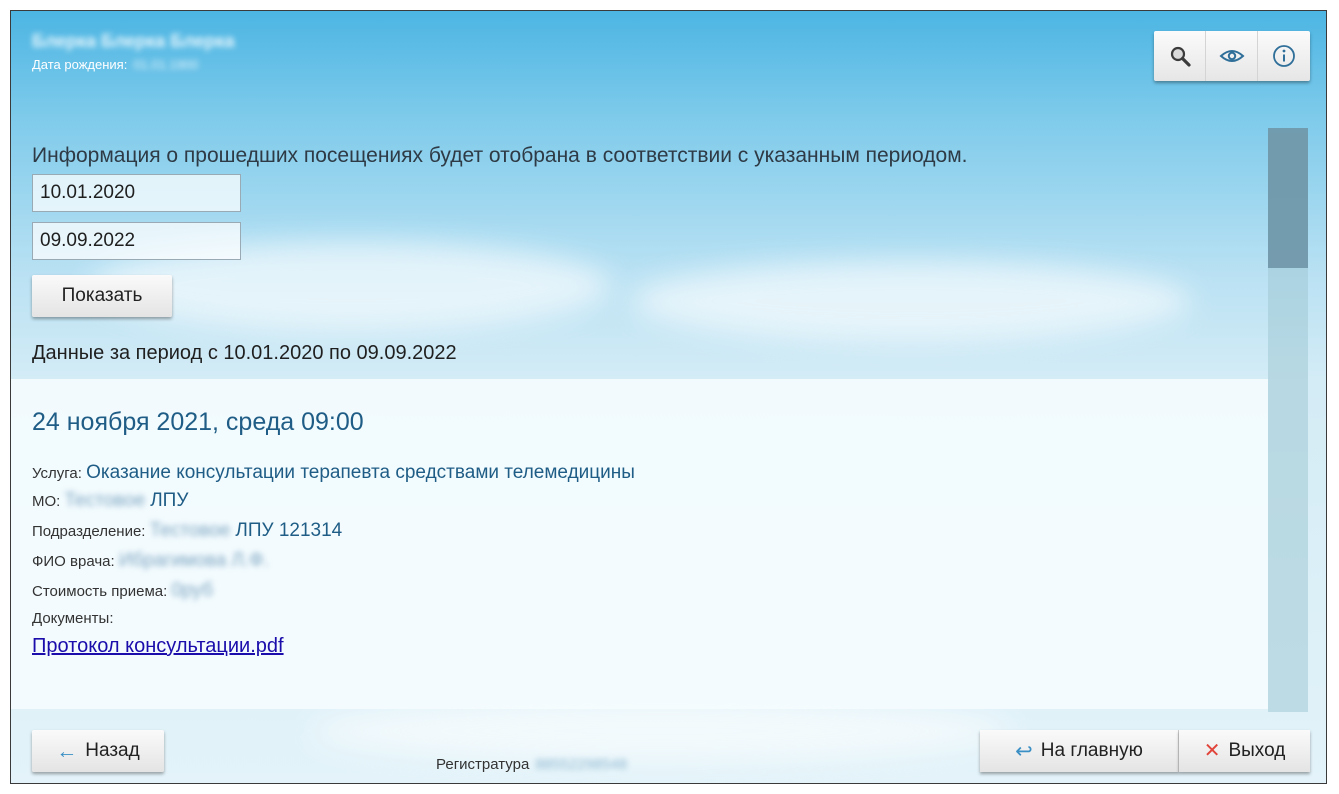 This screenshot has width=1339, height=794. Describe the element at coordinates (193, 560) in the screenshot. I see `doctor-hidden-value: Ибрагимова Л.Ф.` at that location.